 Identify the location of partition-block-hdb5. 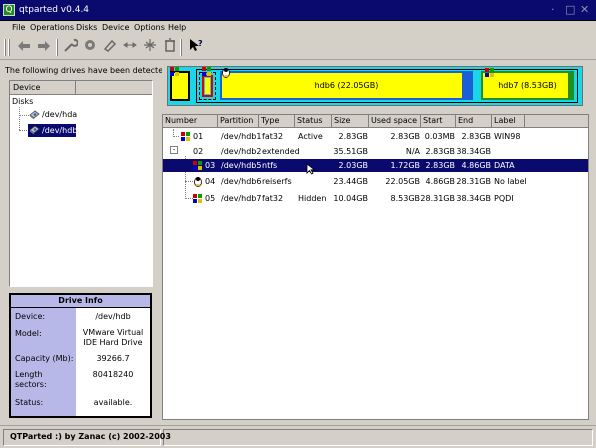
(207, 86).